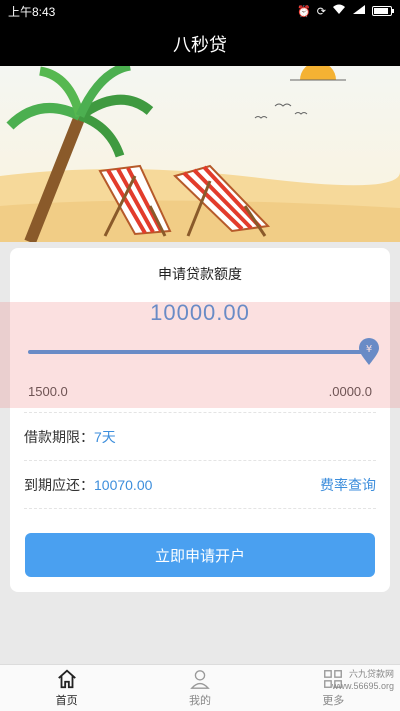 This screenshot has height=711, width=400. What do you see at coordinates (32, 11) in the screenshot?
I see `status-time: 上午8:43` at bounding box center [32, 11].